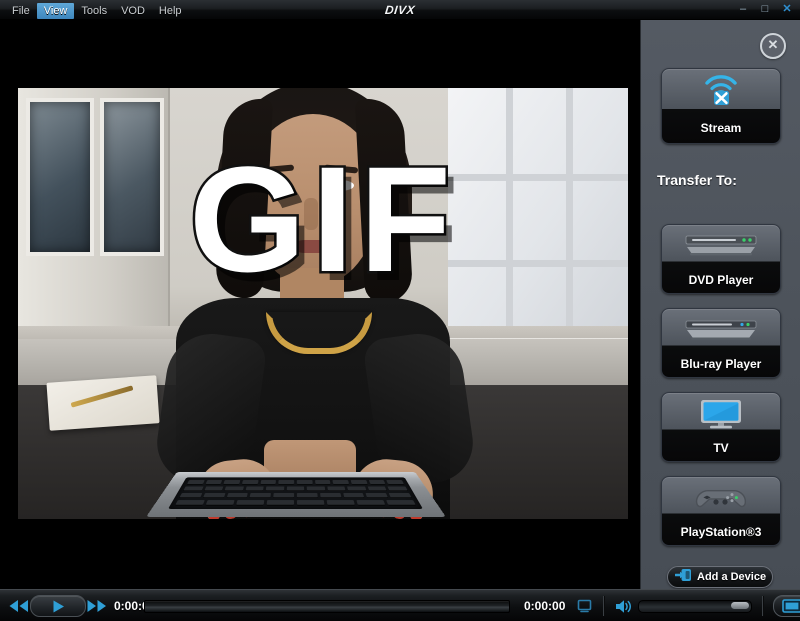 The image size is (800, 621). What do you see at coordinates (740, 605) in the screenshot?
I see `volume-slider-handle` at bounding box center [740, 605].